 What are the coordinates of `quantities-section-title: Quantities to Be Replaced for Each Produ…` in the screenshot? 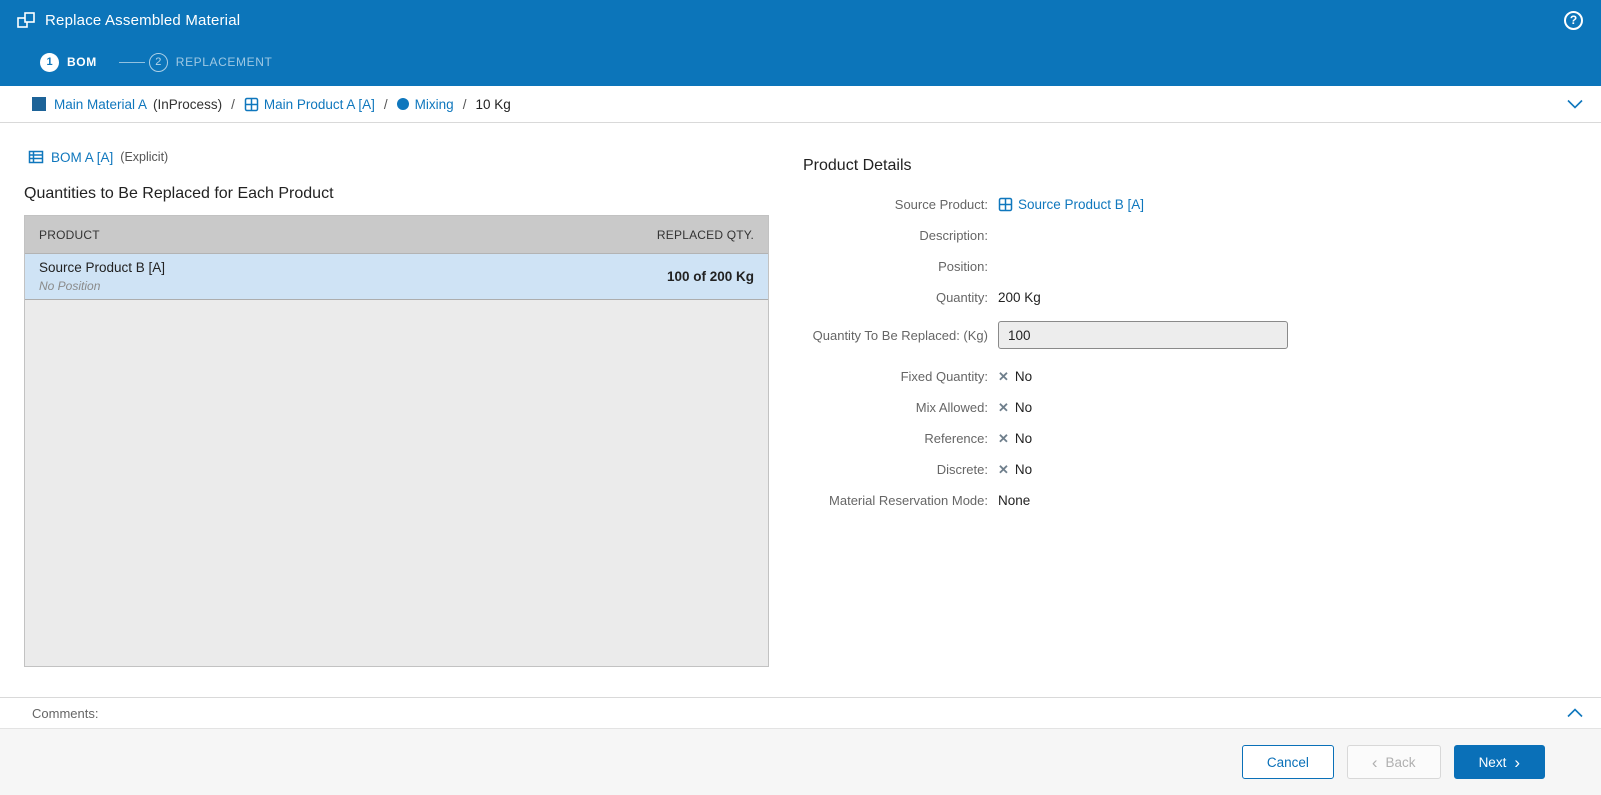 It's located at (179, 193).